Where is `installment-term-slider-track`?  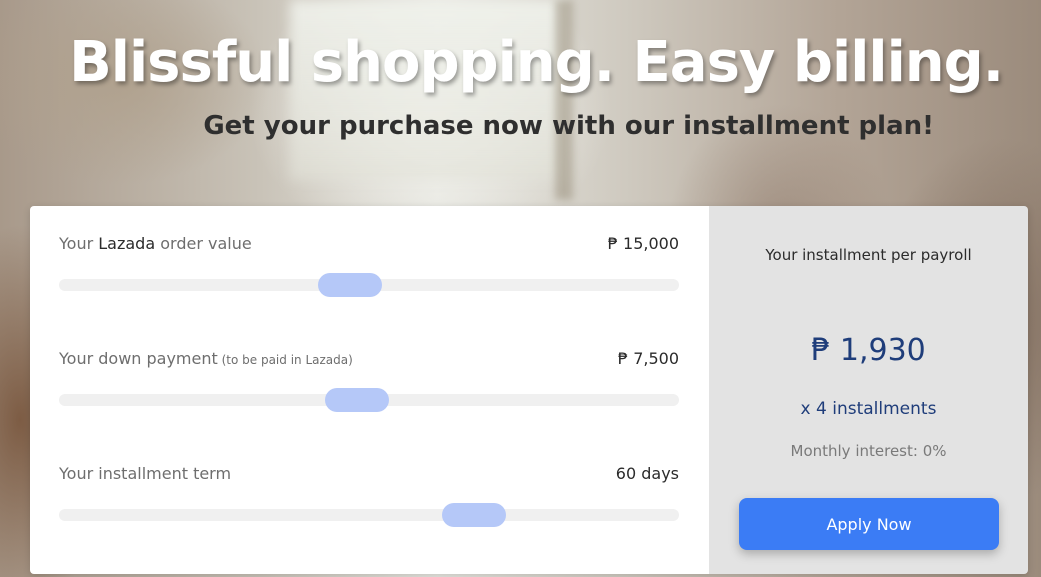
installment-term-slider-track is located at coordinates (369, 515).